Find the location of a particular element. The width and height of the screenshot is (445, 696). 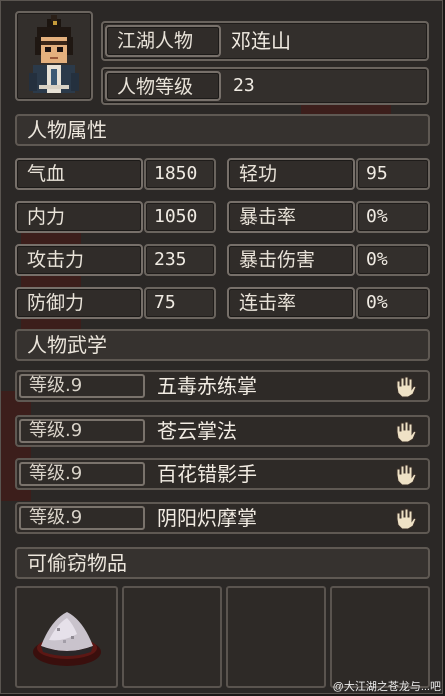

martial-arts-header: 人物武学 is located at coordinates (222, 345).